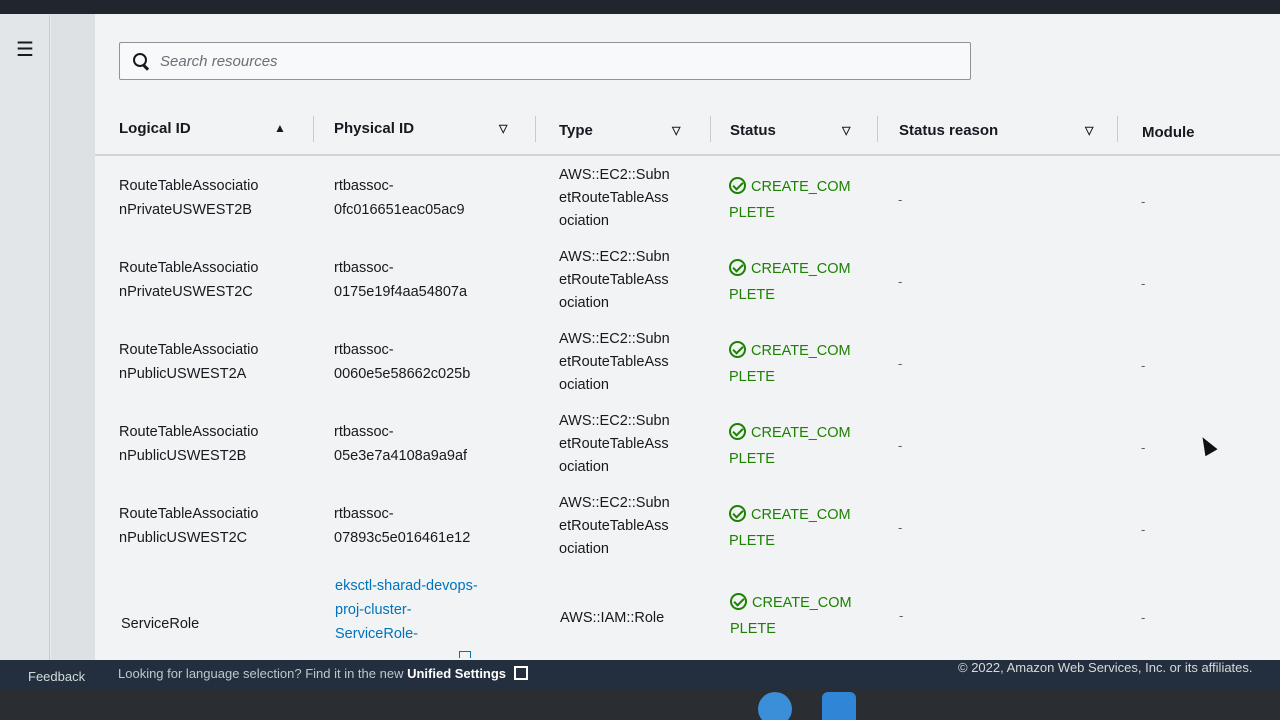 The width and height of the screenshot is (1280, 720). Describe the element at coordinates (399, 210) in the screenshot. I see `physical-id-text: 0fc016651eac05ac9` at that location.